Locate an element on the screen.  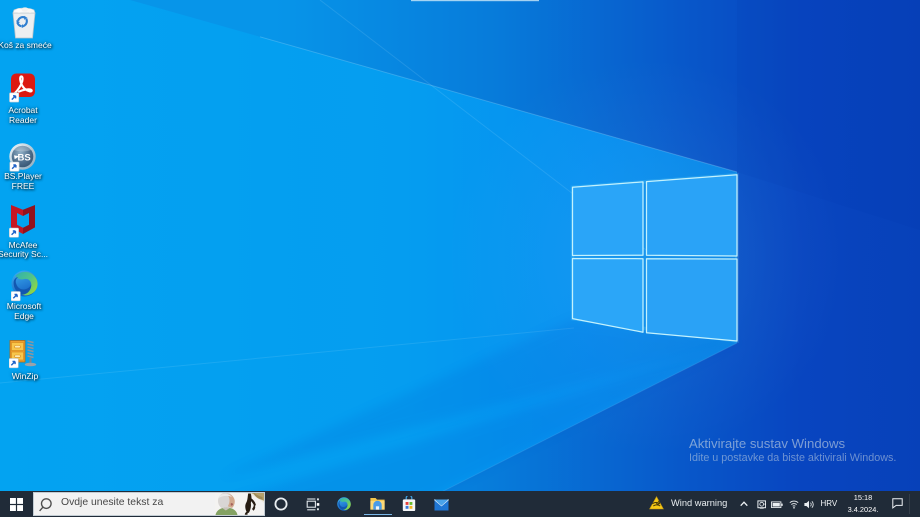
svg-text: BS is located at coordinates (23, 157).